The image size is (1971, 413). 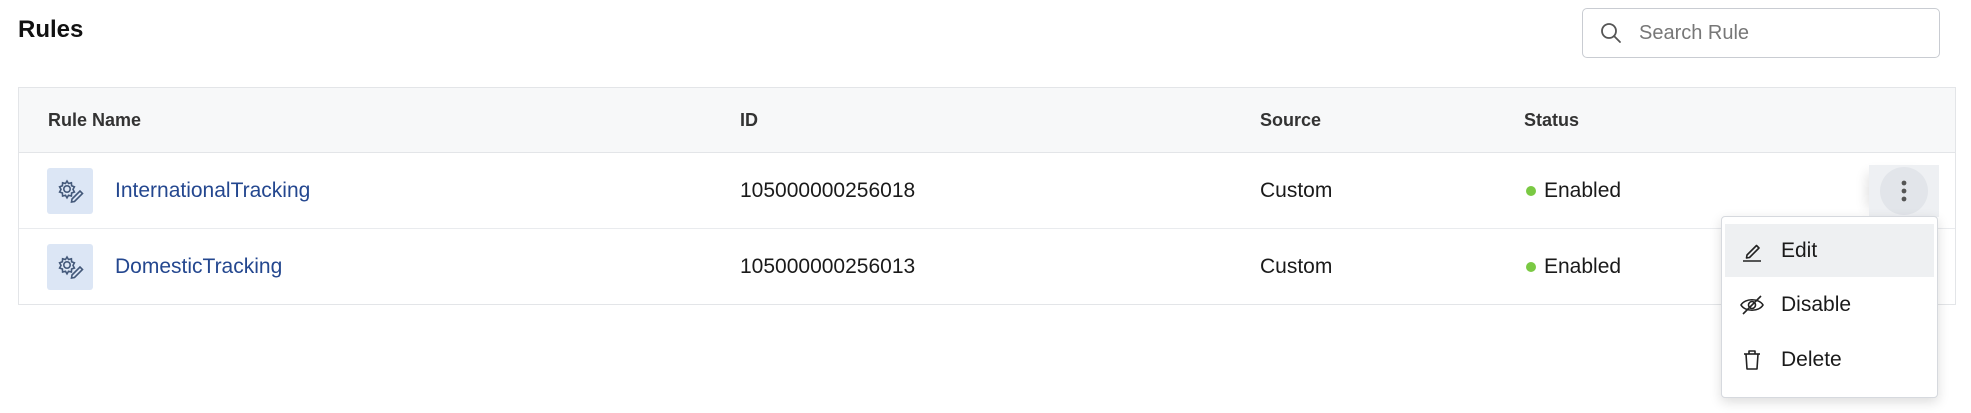 I want to click on menu-item-edit: Edit, so click(x=1829, y=250).